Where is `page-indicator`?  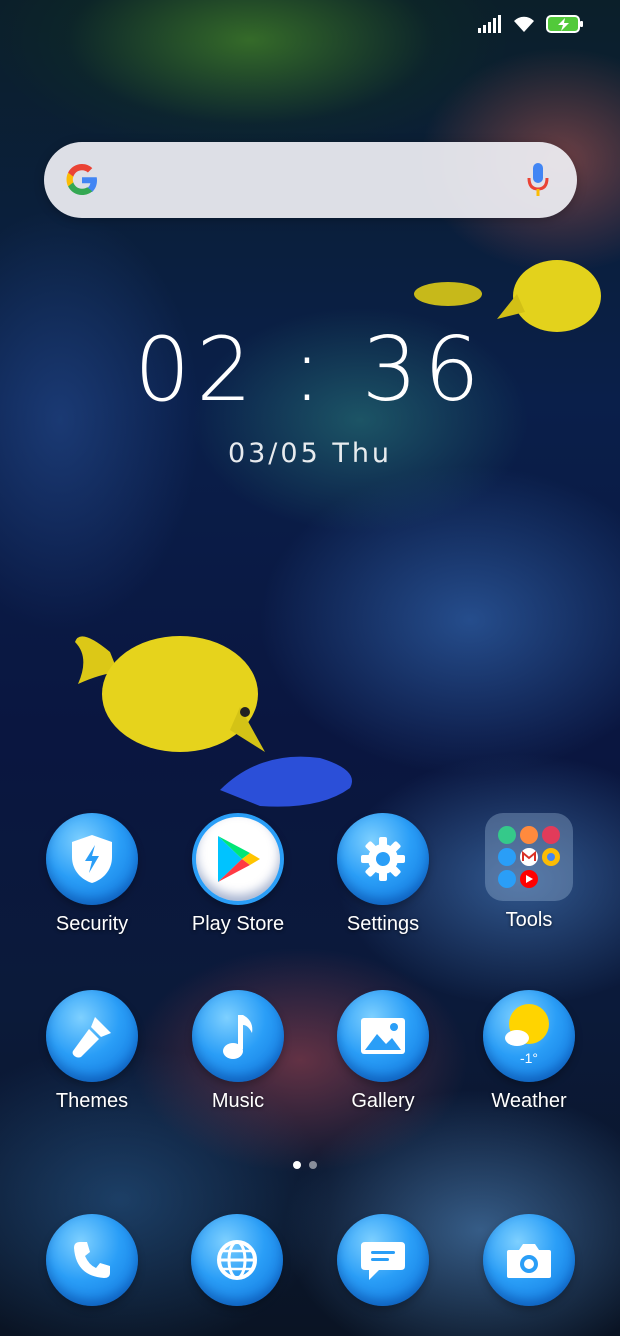 page-indicator is located at coordinates (305, 1165).